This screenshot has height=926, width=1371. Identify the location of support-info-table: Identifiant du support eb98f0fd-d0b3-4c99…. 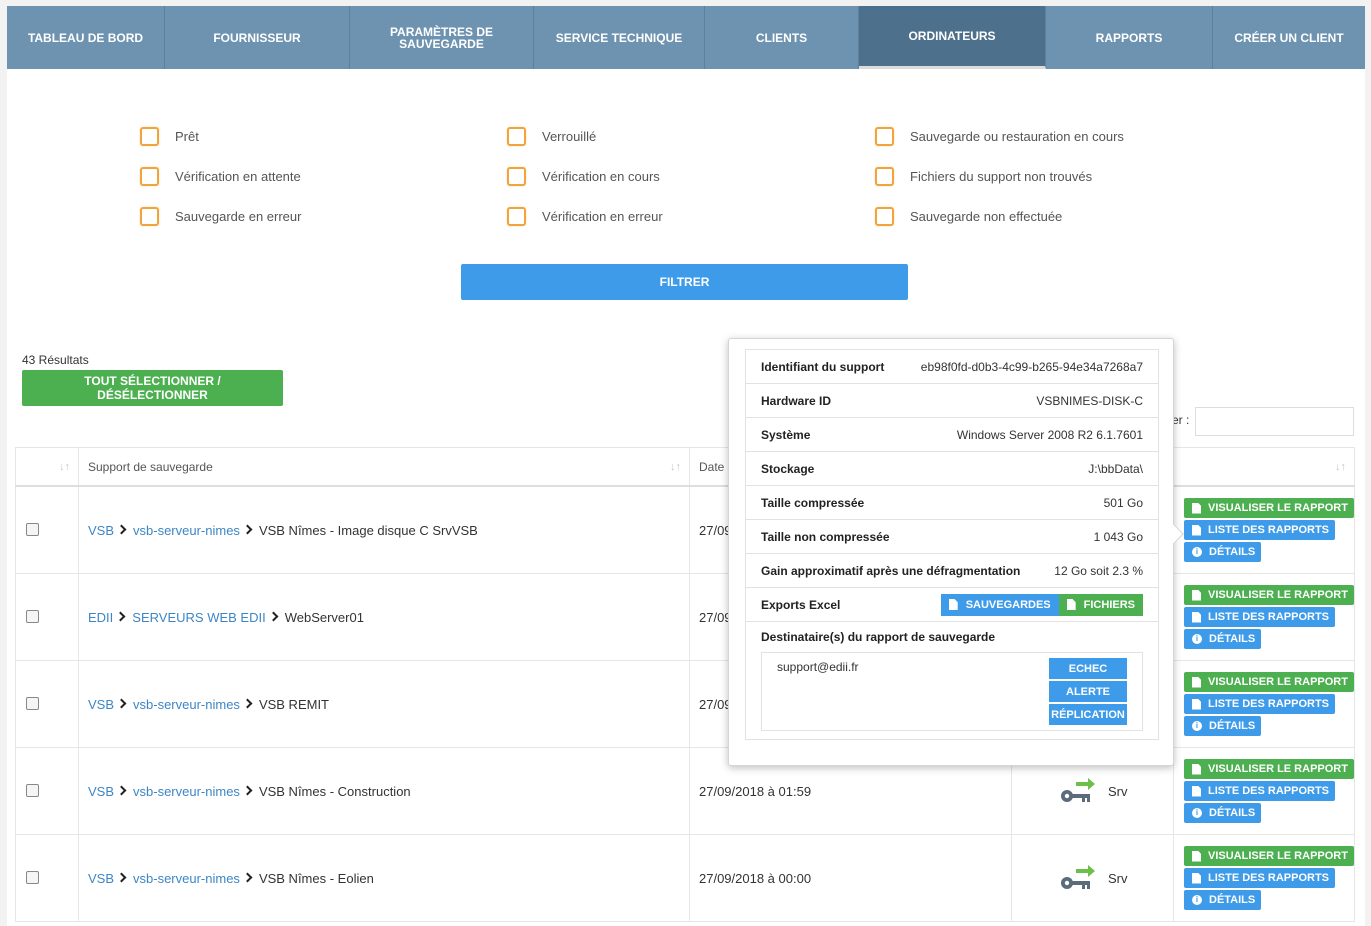
(952, 544).